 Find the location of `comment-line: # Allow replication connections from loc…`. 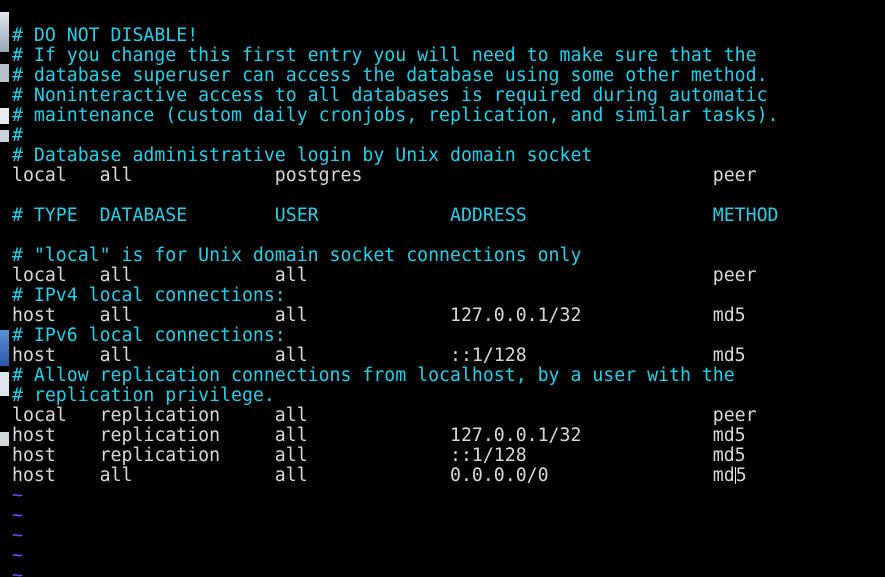

comment-line: # Allow replication connections from loc… is located at coordinates (373, 375).